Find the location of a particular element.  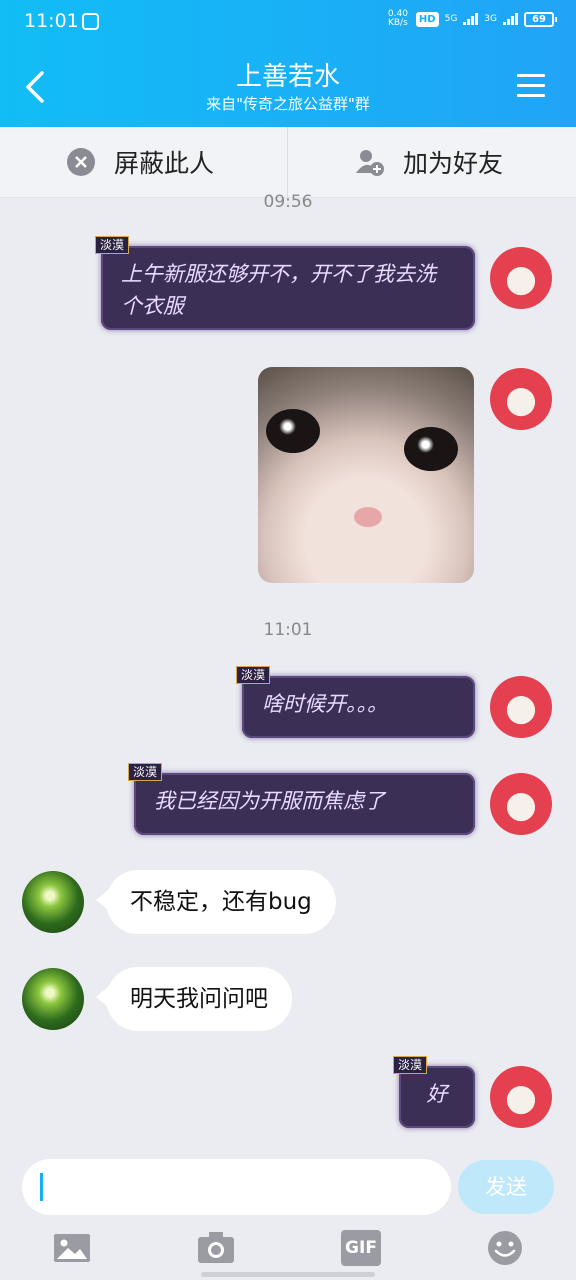

battery-icon: 69 is located at coordinates (540, 19).